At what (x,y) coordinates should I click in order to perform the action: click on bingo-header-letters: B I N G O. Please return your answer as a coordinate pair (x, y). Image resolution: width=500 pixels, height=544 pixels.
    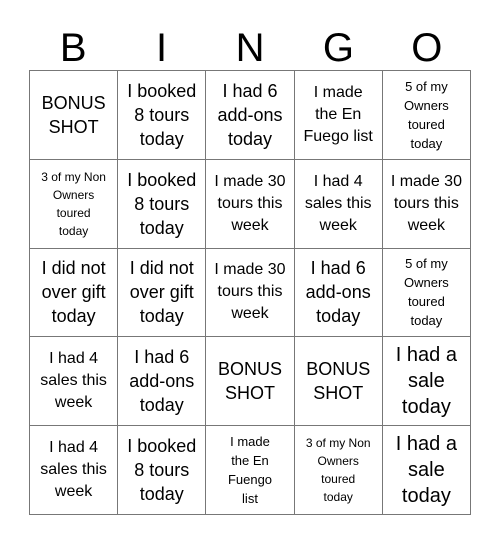
    Looking at the image, I should click on (250, 44).